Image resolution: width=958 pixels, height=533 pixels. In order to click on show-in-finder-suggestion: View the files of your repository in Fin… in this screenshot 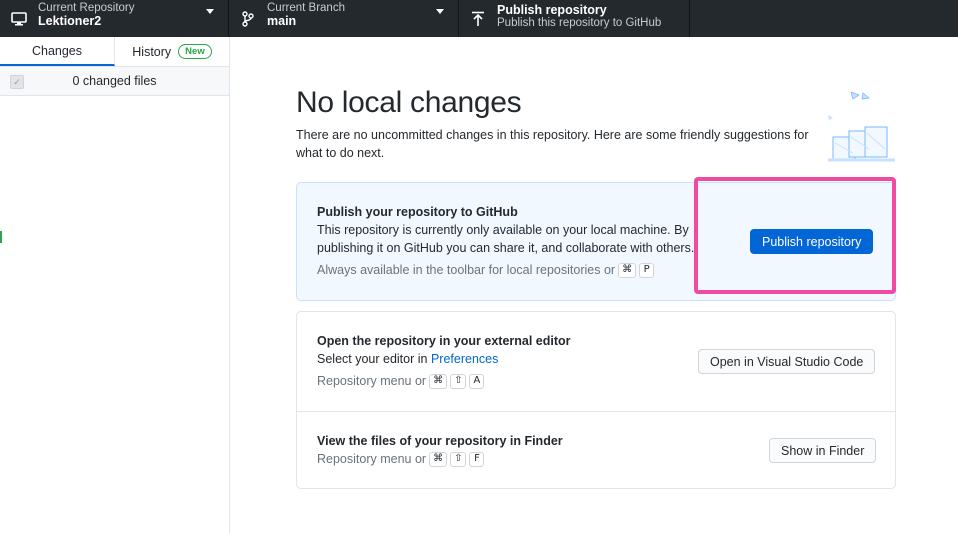, I will do `click(440, 450)`.